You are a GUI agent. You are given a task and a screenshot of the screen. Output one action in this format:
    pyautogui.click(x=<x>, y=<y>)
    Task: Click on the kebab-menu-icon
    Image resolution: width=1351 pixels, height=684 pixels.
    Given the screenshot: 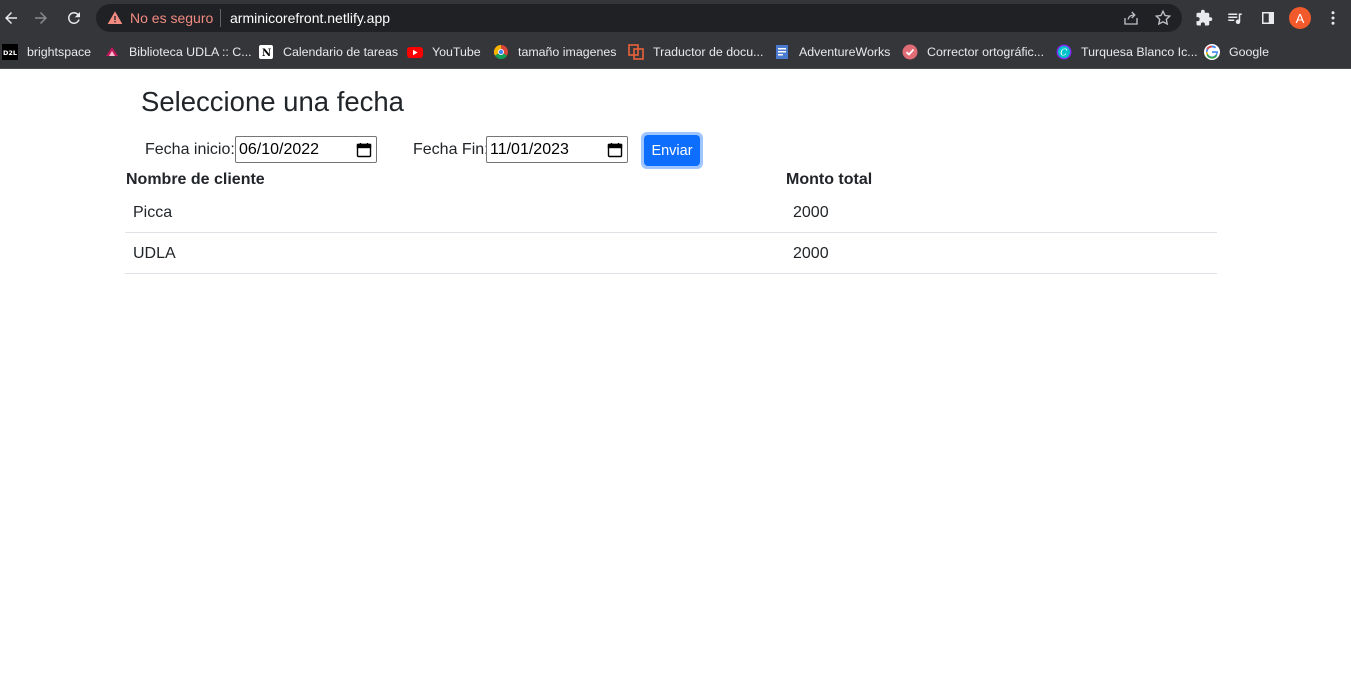 What is the action you would take?
    pyautogui.click(x=1333, y=18)
    